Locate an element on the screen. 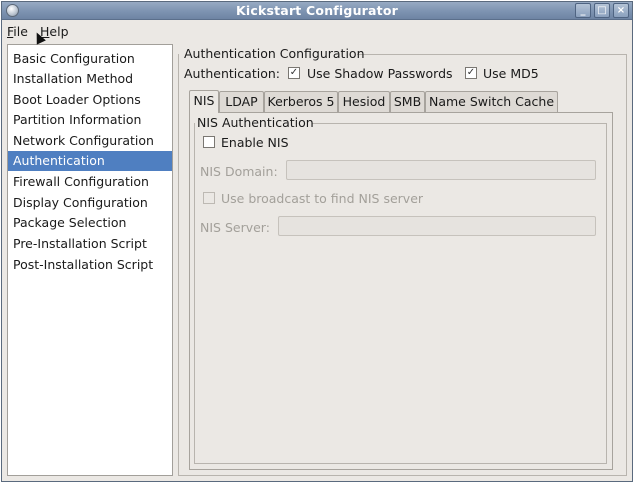 The width and height of the screenshot is (635, 484). close-button: × is located at coordinates (621, 10).